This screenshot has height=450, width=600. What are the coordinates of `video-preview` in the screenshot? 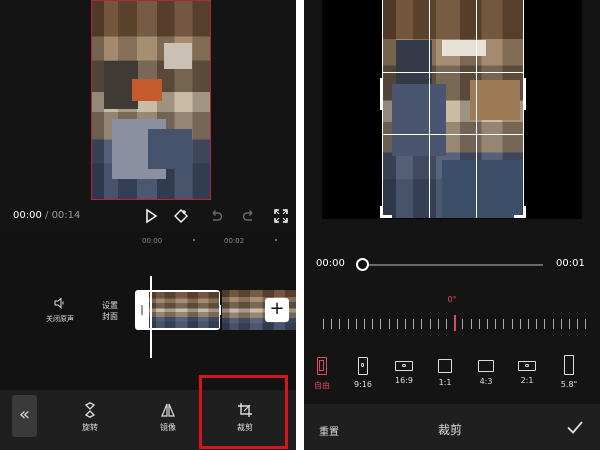 It's located at (151, 100).